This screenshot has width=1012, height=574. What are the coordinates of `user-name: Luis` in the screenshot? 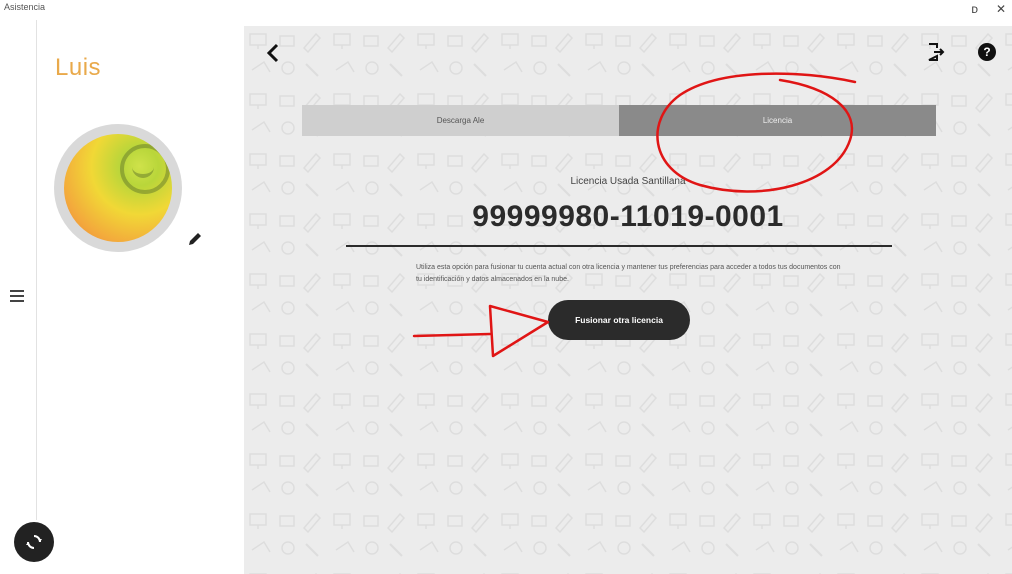 It's located at (78, 67).